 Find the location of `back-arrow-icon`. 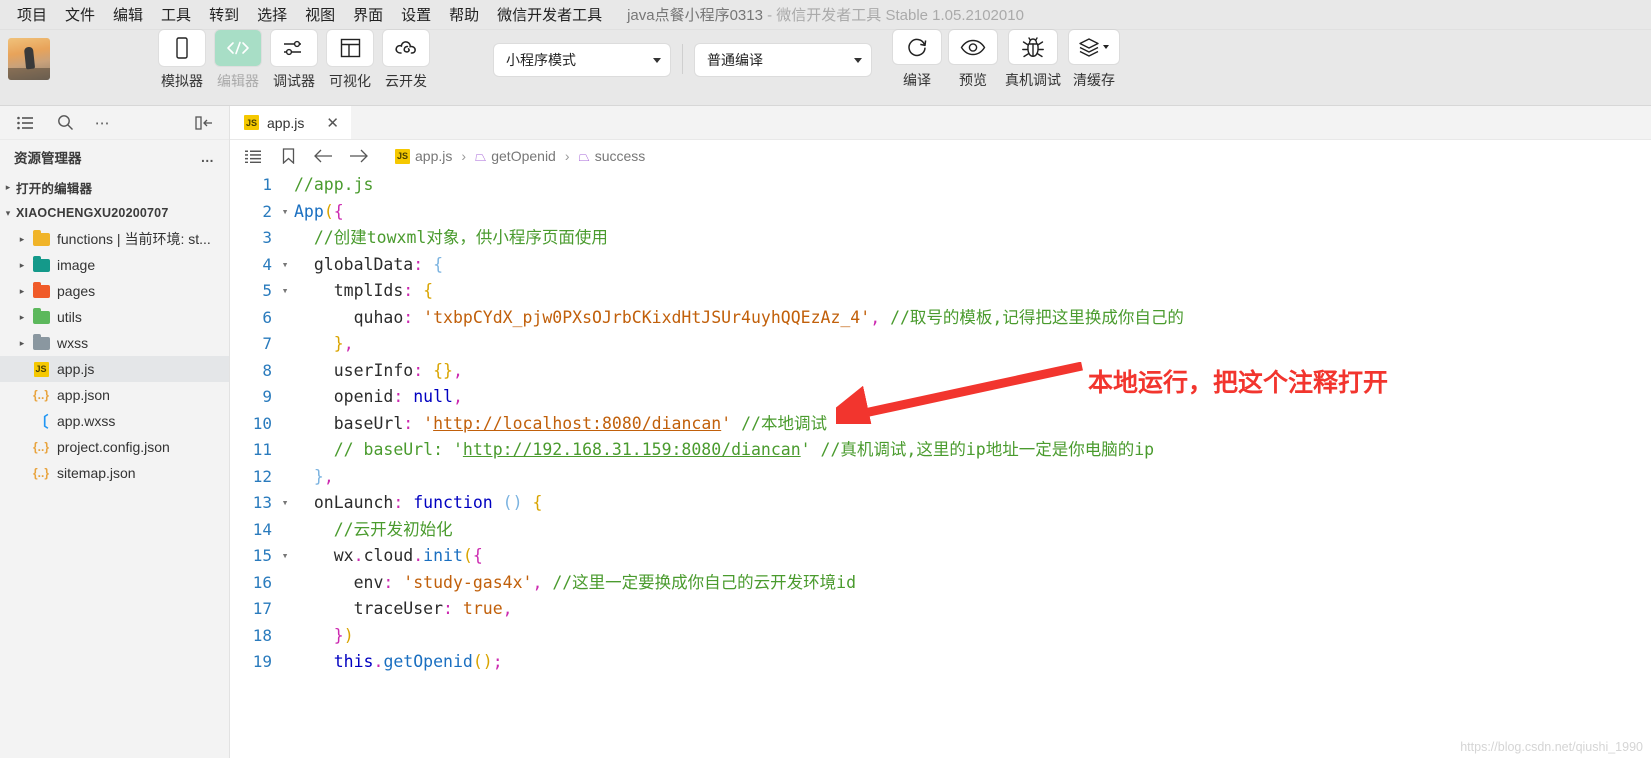

back-arrow-icon is located at coordinates (323, 156).